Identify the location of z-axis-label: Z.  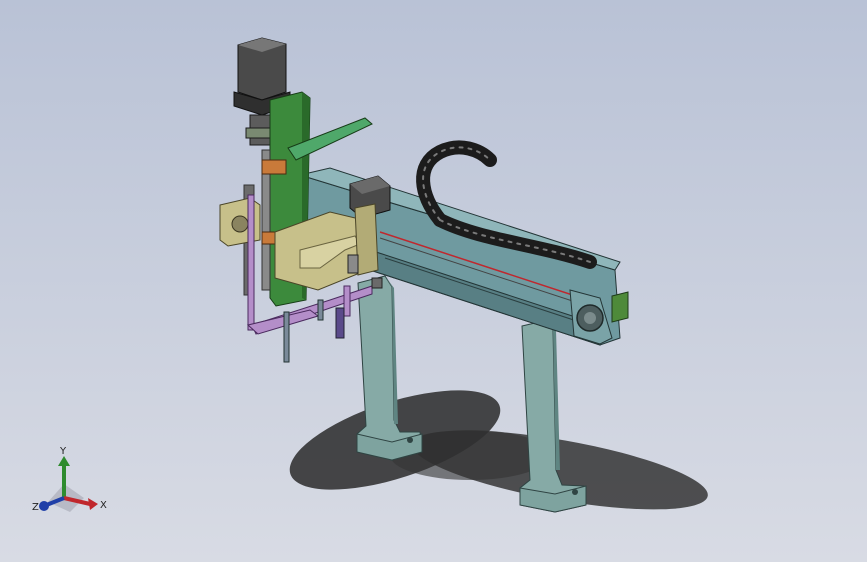
(35, 507).